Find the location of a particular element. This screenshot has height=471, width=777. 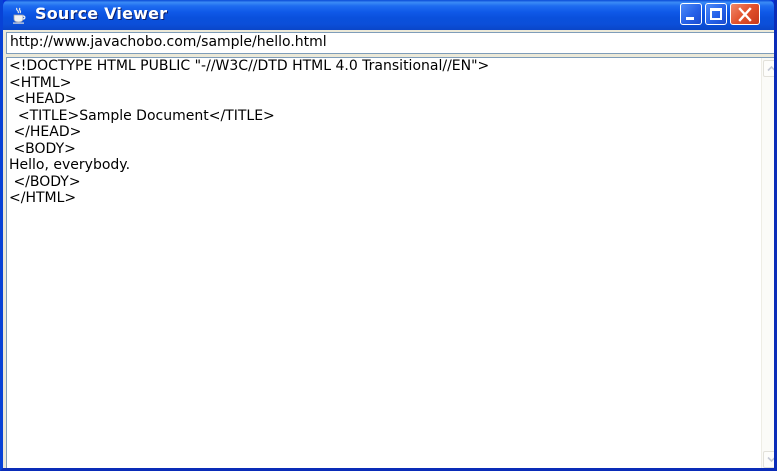

java-cup-icon is located at coordinates (19, 15).